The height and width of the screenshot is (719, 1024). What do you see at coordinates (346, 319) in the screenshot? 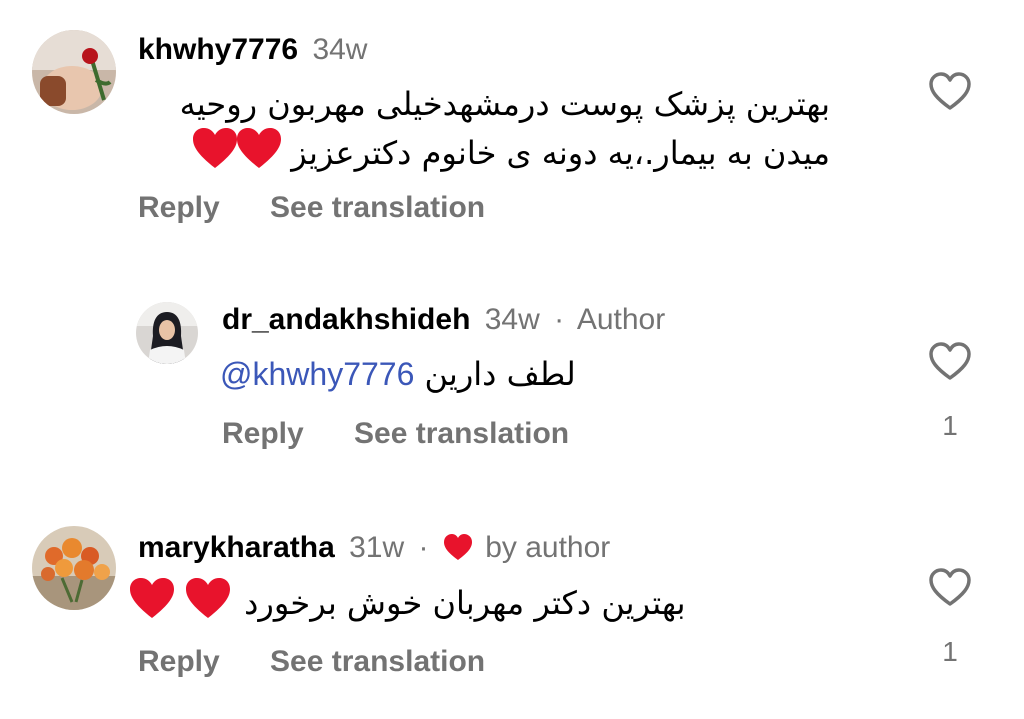
I see `username: dr_andakhshideh` at bounding box center [346, 319].